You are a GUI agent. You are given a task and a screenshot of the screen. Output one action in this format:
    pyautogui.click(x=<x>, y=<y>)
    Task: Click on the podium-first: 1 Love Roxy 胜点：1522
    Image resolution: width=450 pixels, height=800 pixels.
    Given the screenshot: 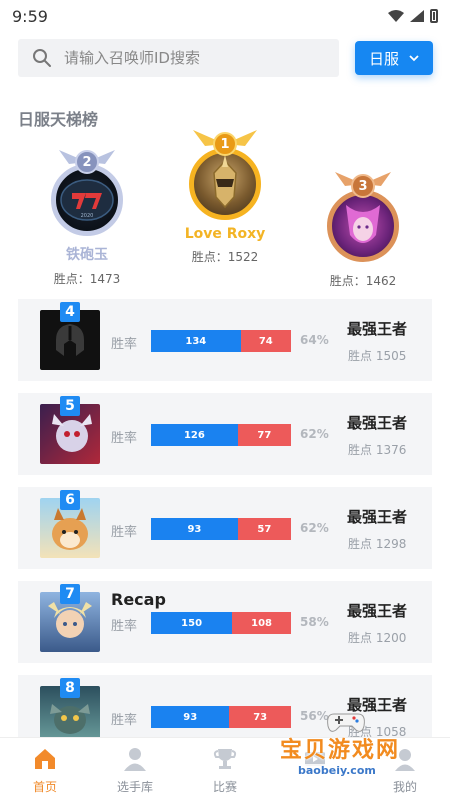 What is the action you would take?
    pyautogui.click(x=225, y=193)
    